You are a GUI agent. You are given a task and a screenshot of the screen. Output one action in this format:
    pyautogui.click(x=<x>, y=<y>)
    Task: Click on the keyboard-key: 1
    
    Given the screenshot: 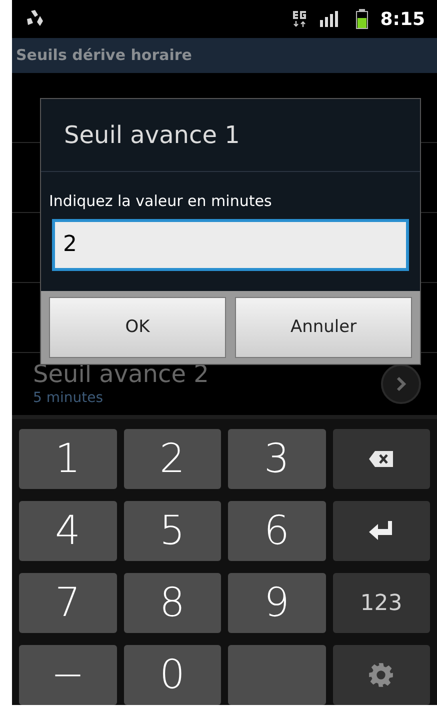 What is the action you would take?
    pyautogui.click(x=67, y=459)
    